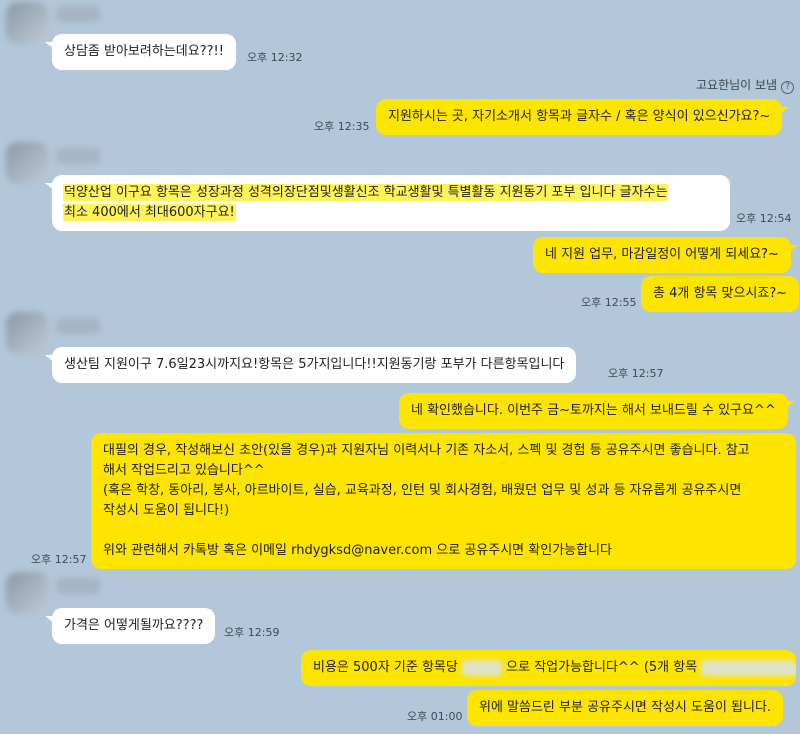  I want to click on message-text: 네 지원 업무, 마감일정이 어떻게 되세요?~, so click(662, 254).